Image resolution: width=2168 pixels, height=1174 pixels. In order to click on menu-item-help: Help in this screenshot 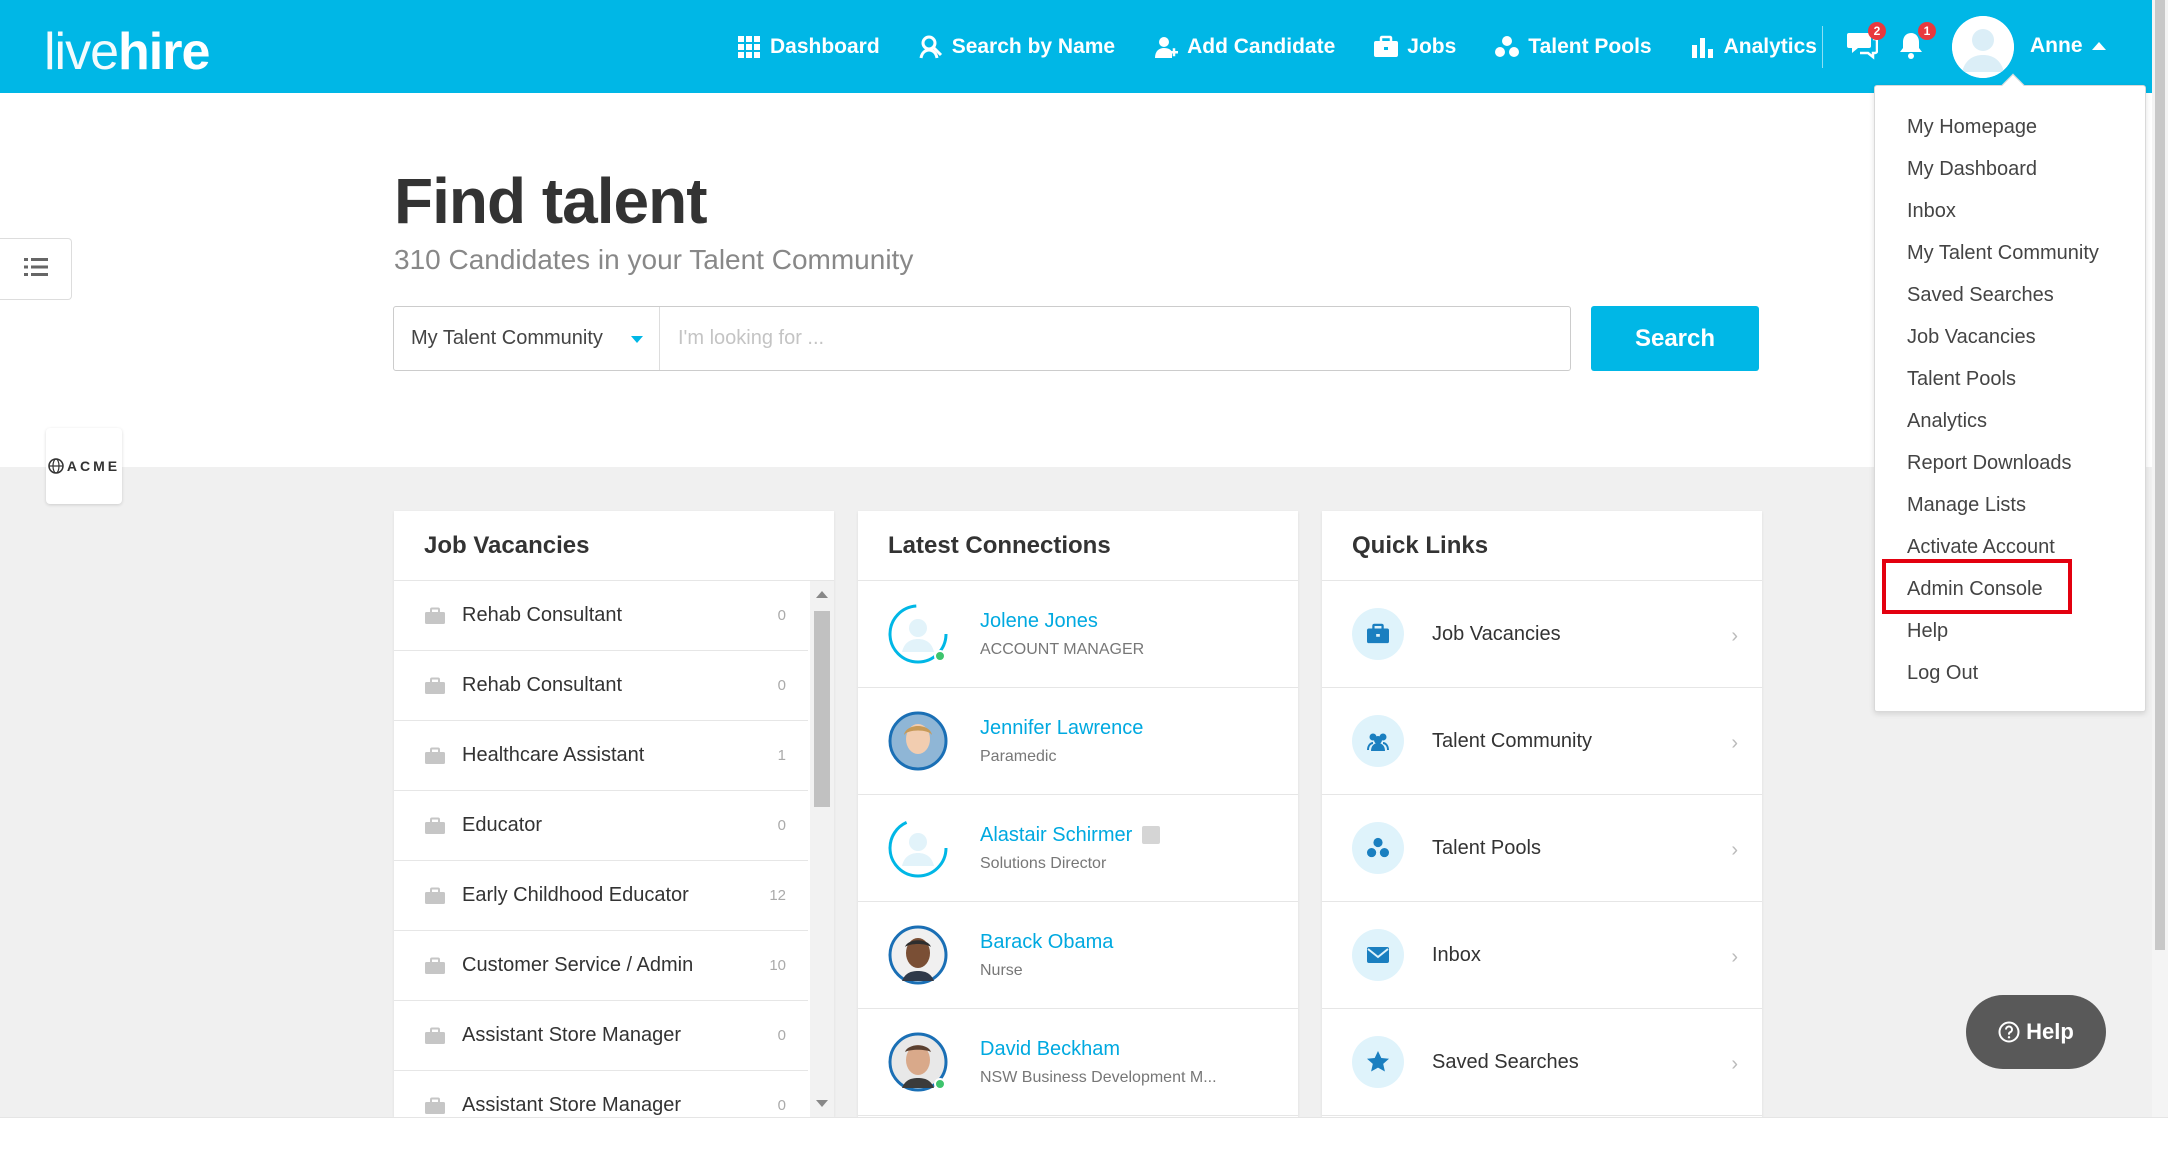, I will do `click(1927, 631)`.